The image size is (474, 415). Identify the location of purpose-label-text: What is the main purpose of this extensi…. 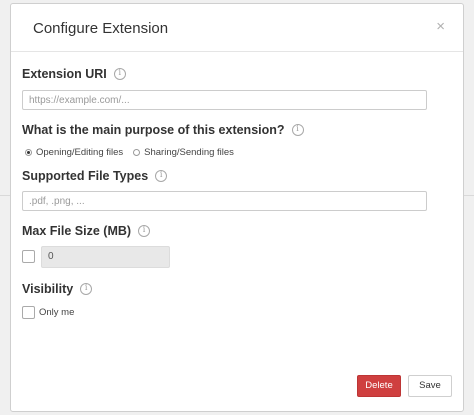
(153, 130).